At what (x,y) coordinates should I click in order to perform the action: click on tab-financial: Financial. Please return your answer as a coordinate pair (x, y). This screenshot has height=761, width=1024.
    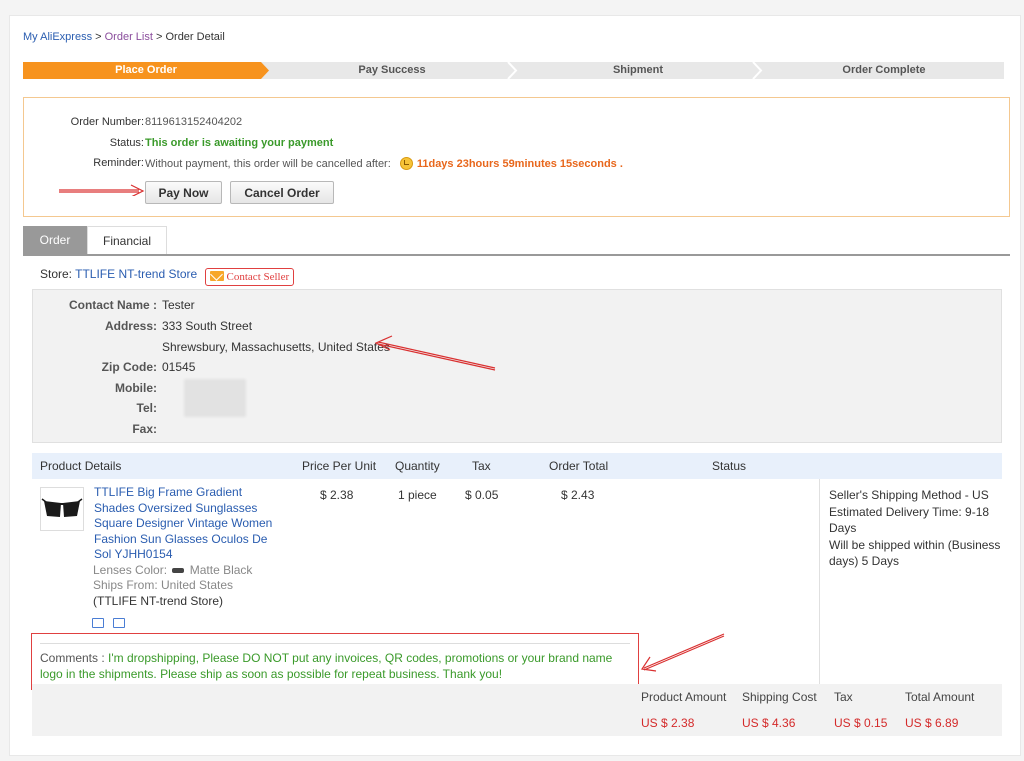
    Looking at the image, I should click on (127, 240).